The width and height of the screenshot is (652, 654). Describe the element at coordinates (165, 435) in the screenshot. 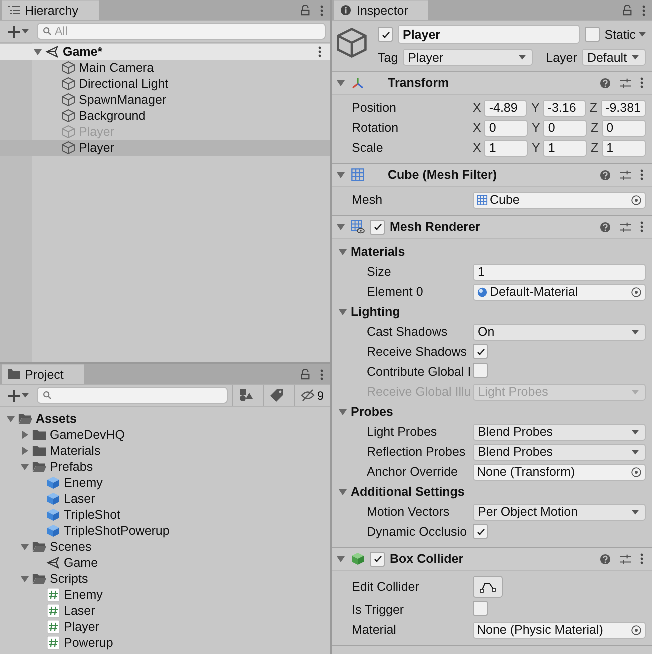

I see `project-item: GameDevHQ` at that location.